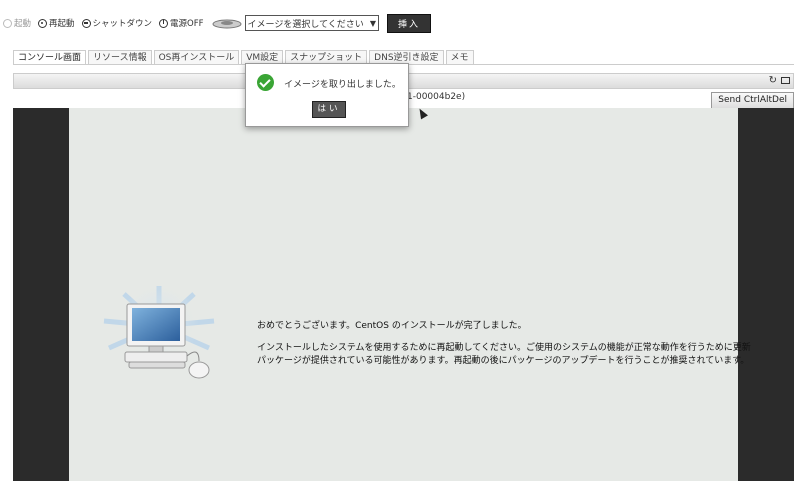 The image size is (800, 481). What do you see at coordinates (342, 85) in the screenshot?
I see `dialog-message: イメージを取り出しました。` at bounding box center [342, 85].